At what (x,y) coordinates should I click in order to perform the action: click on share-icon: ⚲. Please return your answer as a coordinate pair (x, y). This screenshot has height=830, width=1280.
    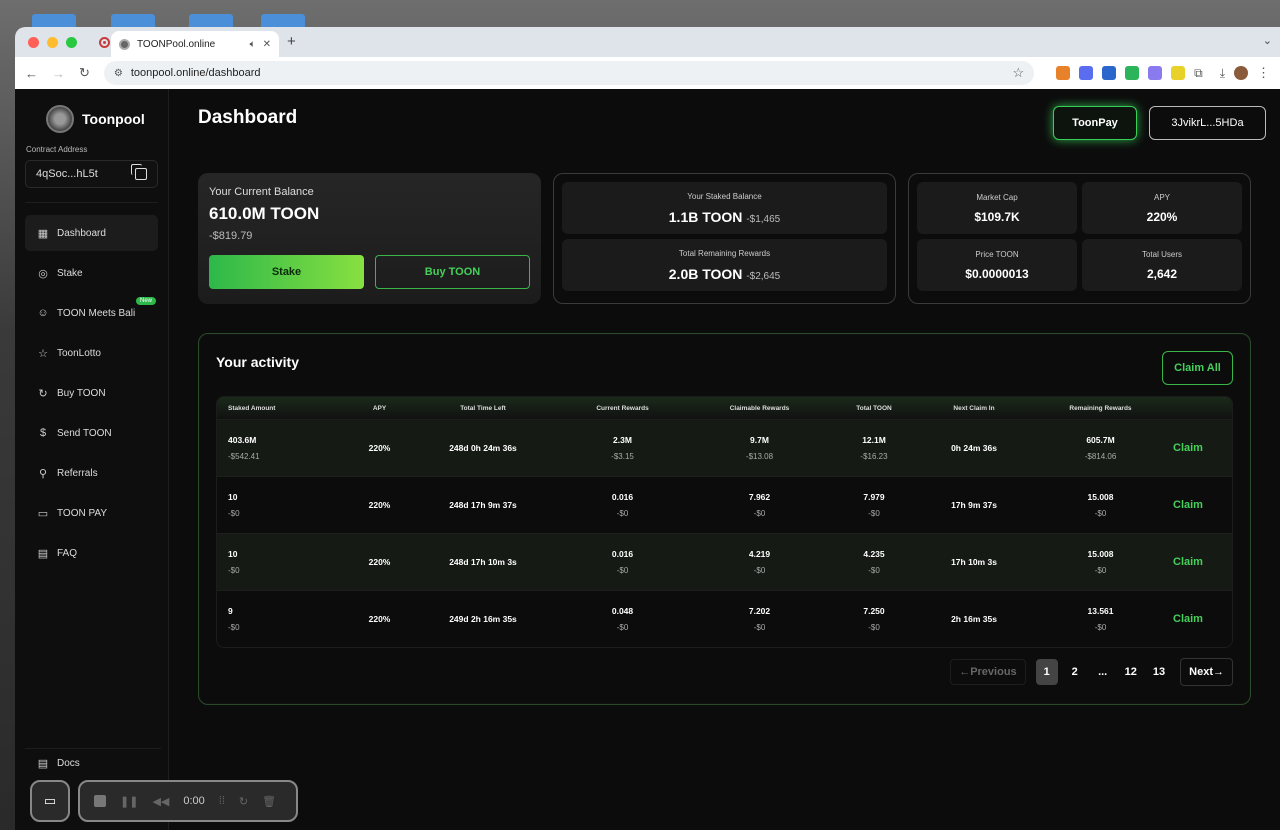
    Looking at the image, I should click on (43, 473).